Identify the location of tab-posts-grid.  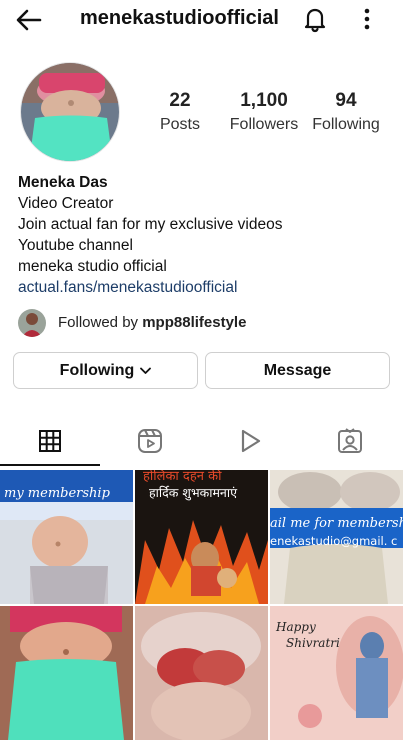
(50, 443).